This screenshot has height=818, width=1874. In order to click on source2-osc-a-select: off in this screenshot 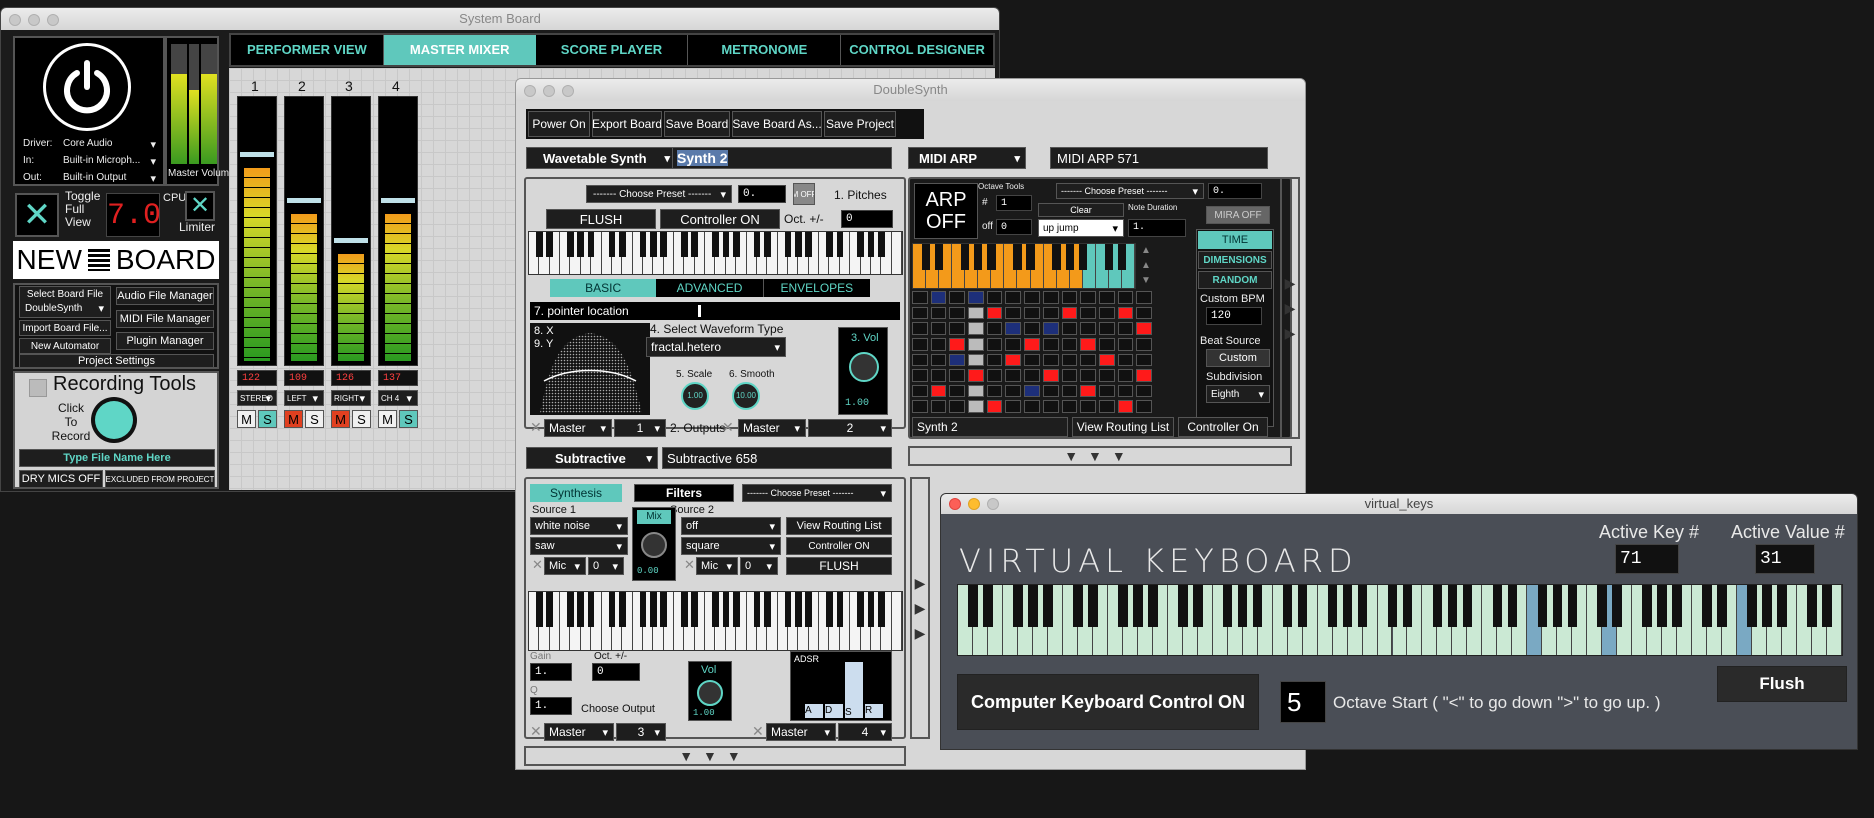, I will do `click(731, 526)`.